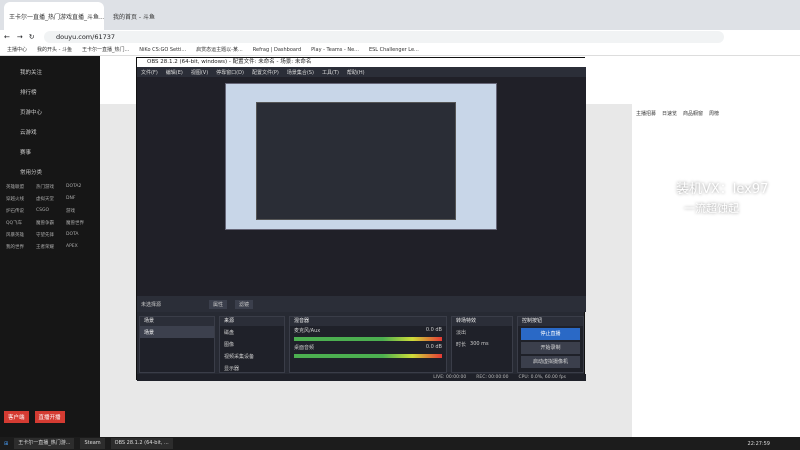  What do you see at coordinates (361, 304) in the screenshot?
I see `source-toolbar: 未选择源 属性 滤镜` at bounding box center [361, 304].